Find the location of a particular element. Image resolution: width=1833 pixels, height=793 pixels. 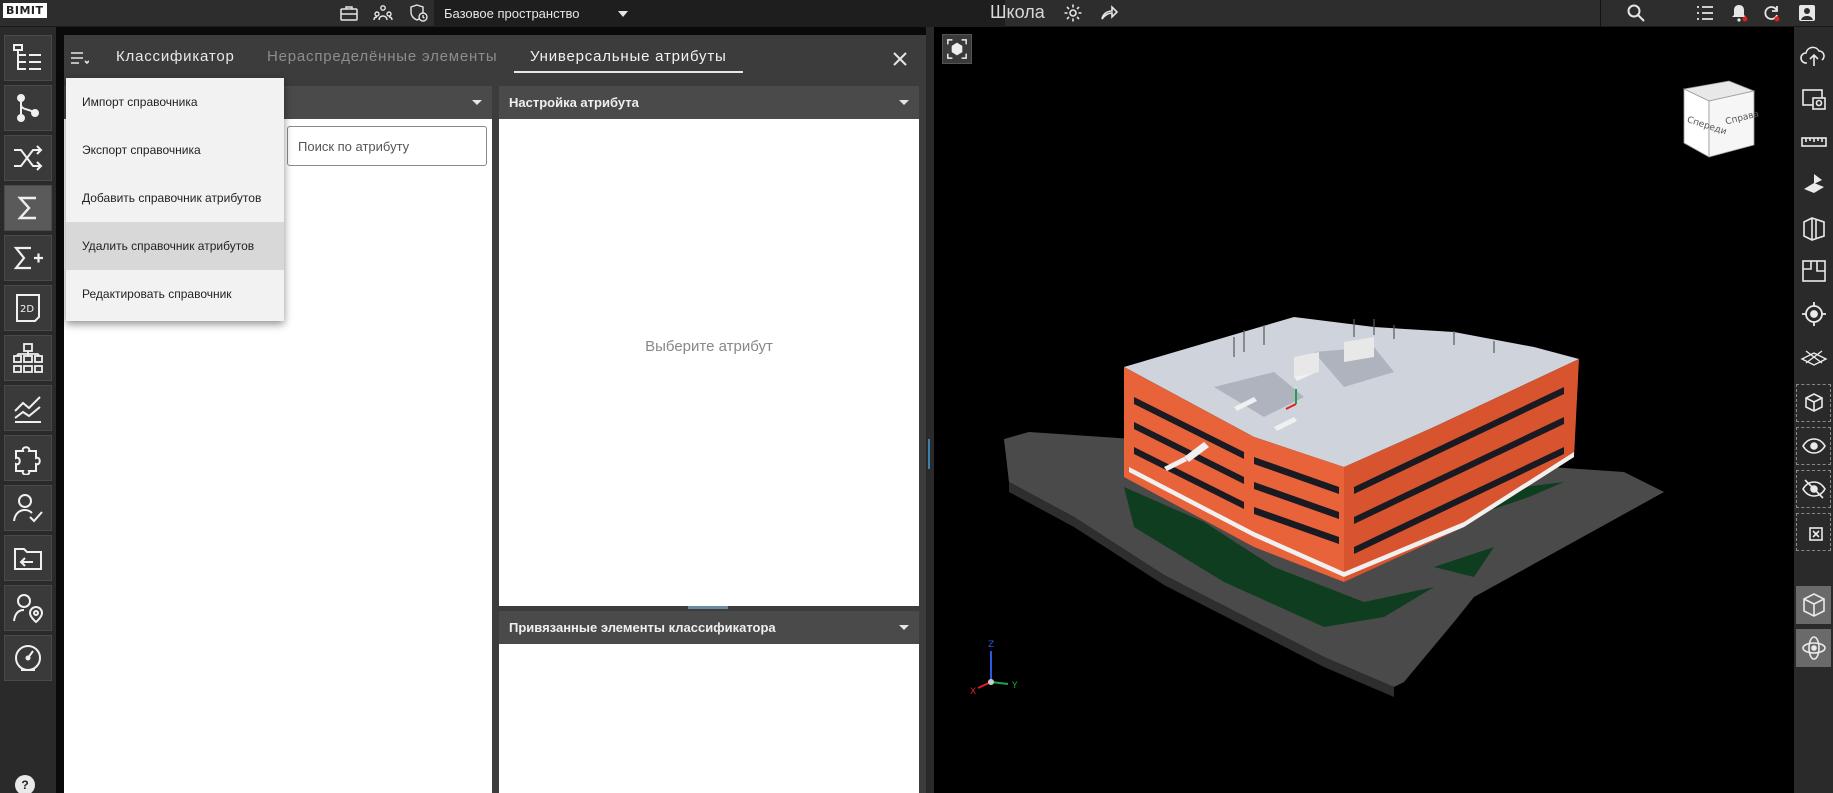

2d-sheet-icon: 2D is located at coordinates (28, 308).